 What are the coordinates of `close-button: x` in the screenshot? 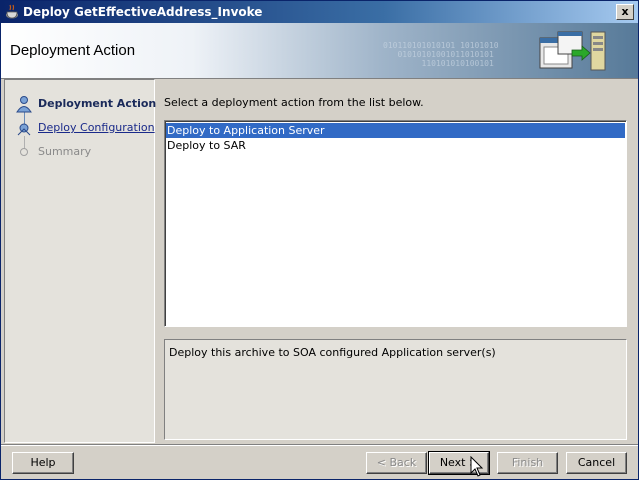 It's located at (625, 12).